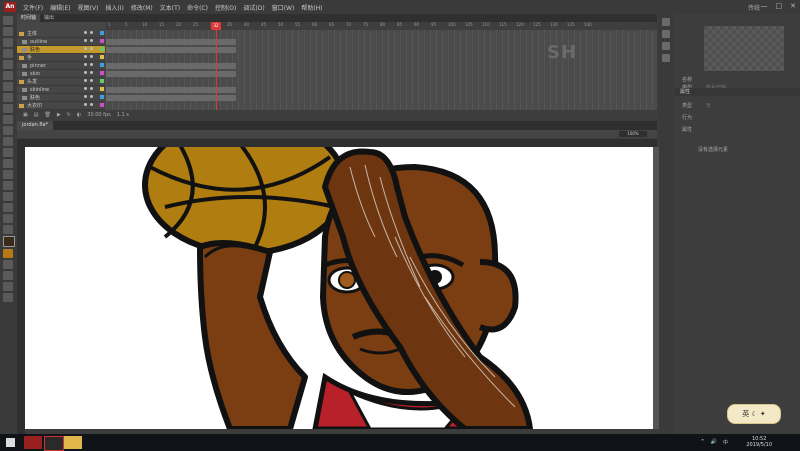  Describe the element at coordinates (8, 141) in the screenshot. I see `brush-tool-icon` at that location.